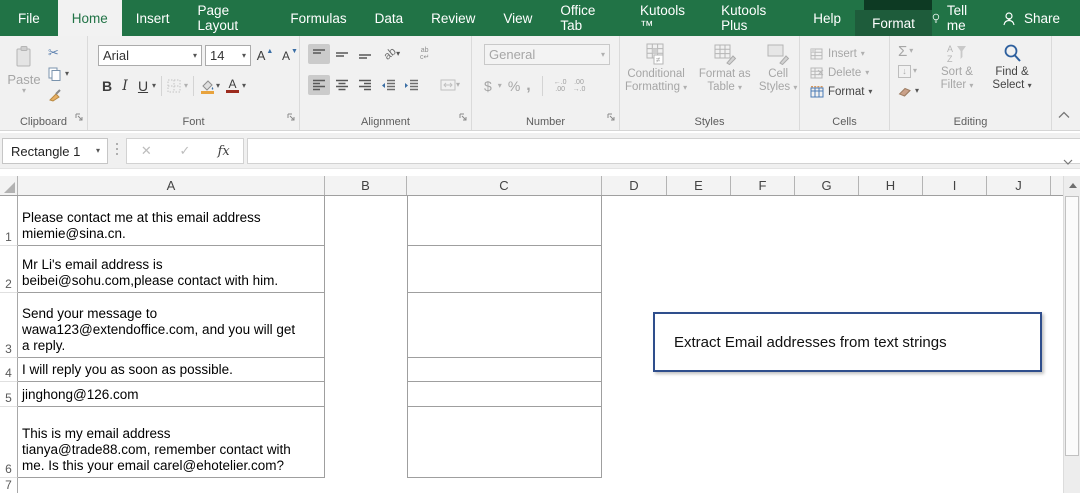  I want to click on cell-c2, so click(504, 269).